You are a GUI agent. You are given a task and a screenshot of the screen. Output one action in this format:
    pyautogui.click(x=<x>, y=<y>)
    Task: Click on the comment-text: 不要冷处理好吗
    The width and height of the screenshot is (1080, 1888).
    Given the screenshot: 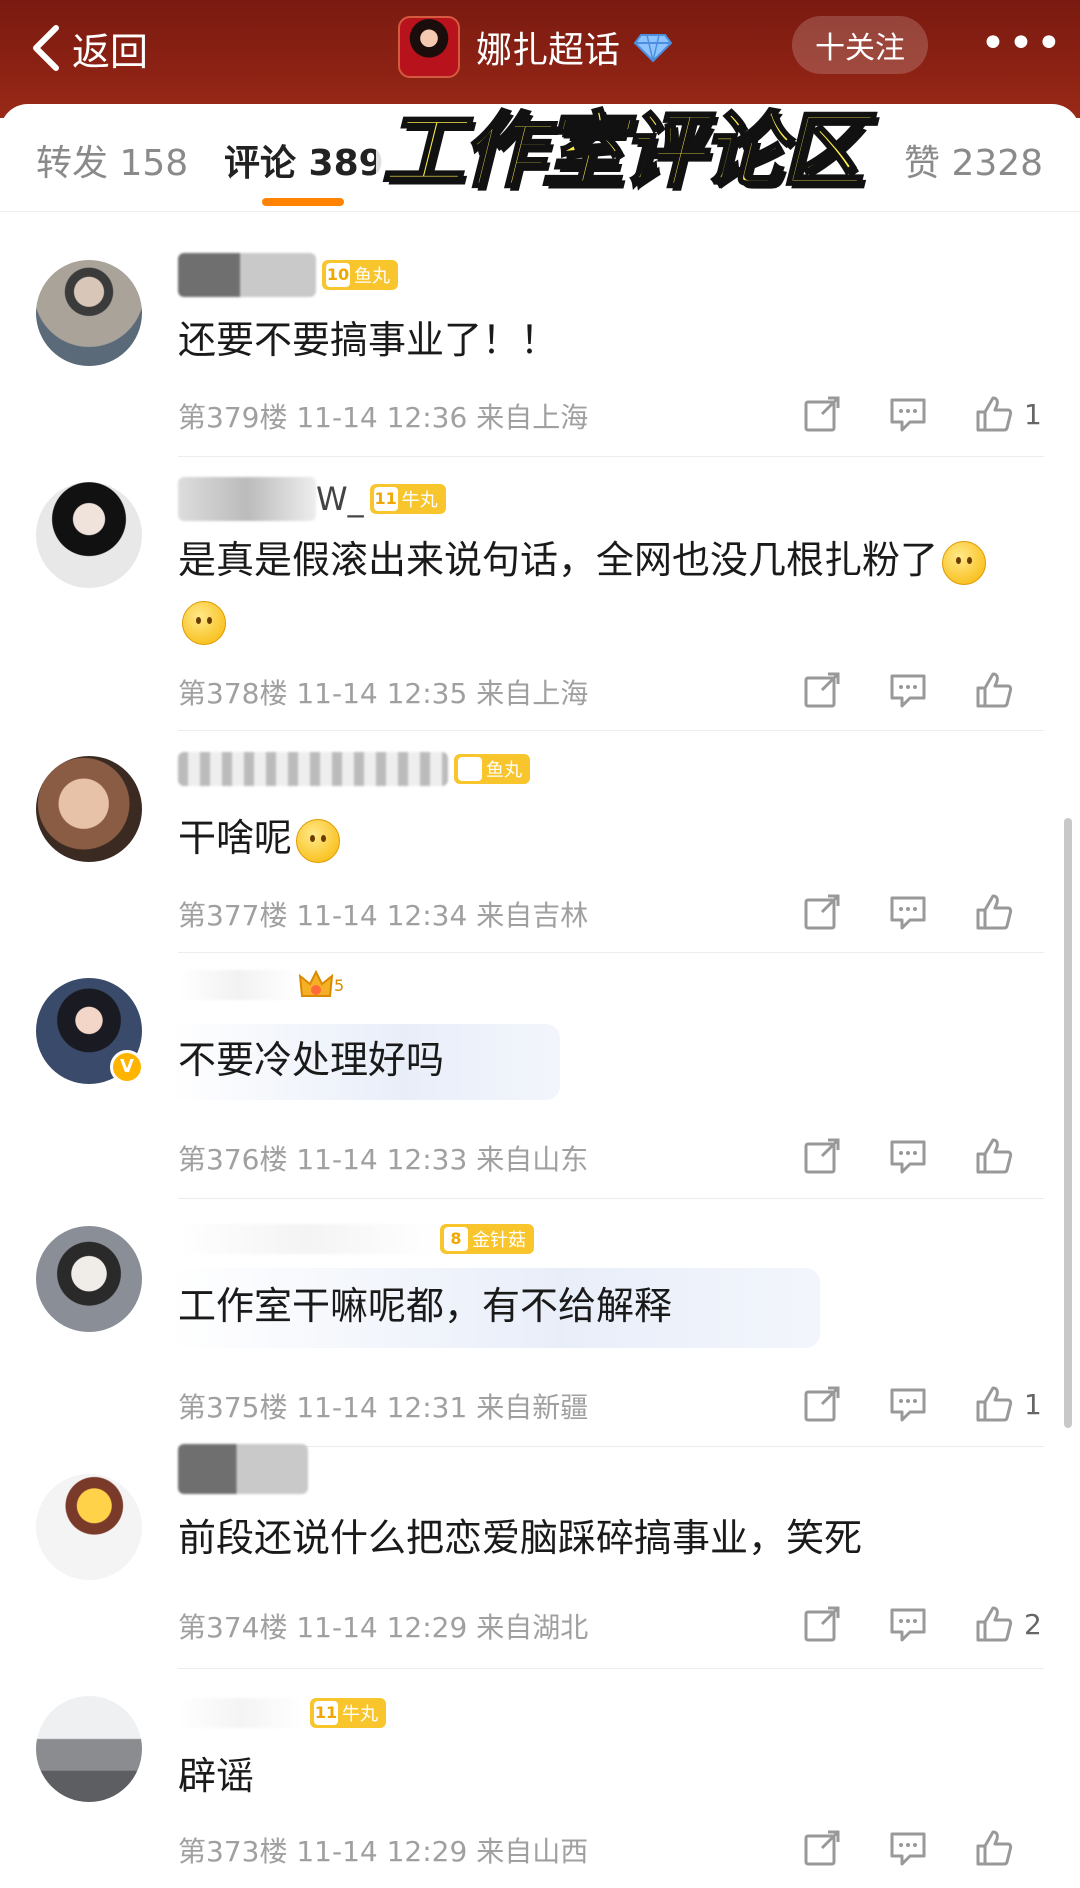 What is the action you would take?
    pyautogui.click(x=311, y=1060)
    